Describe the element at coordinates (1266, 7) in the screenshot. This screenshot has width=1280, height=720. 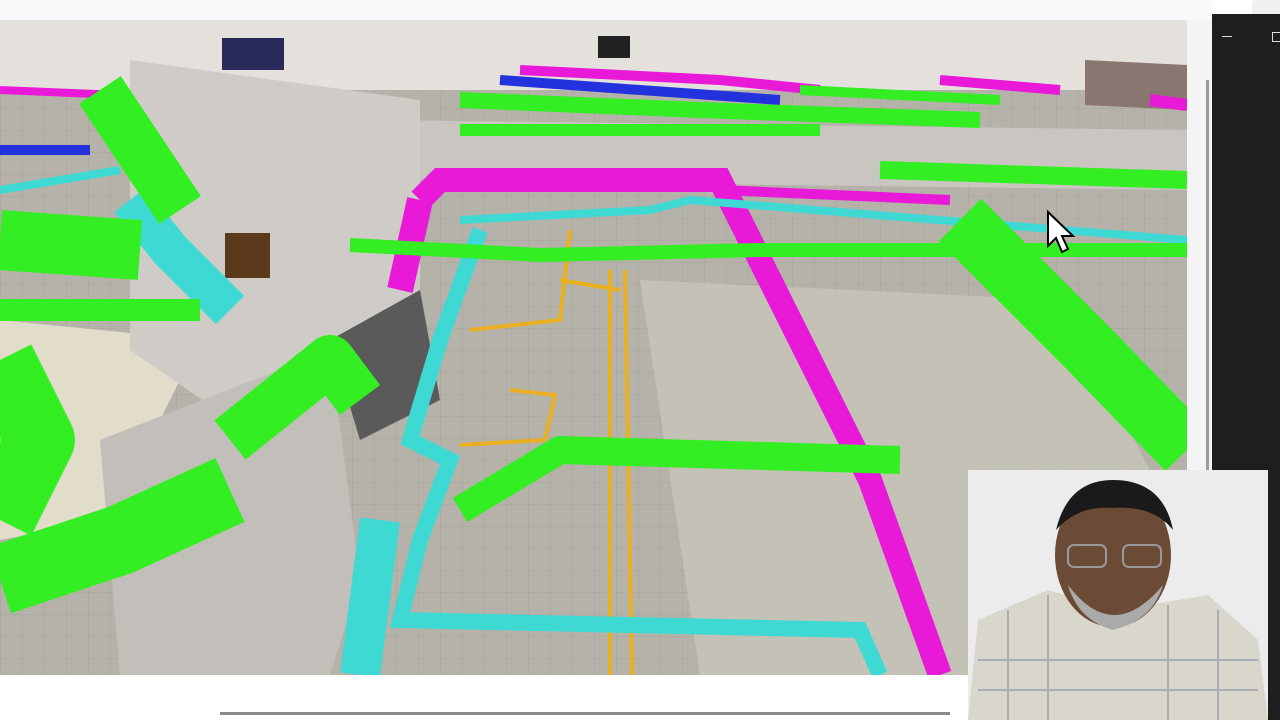
I see `window-tab` at that location.